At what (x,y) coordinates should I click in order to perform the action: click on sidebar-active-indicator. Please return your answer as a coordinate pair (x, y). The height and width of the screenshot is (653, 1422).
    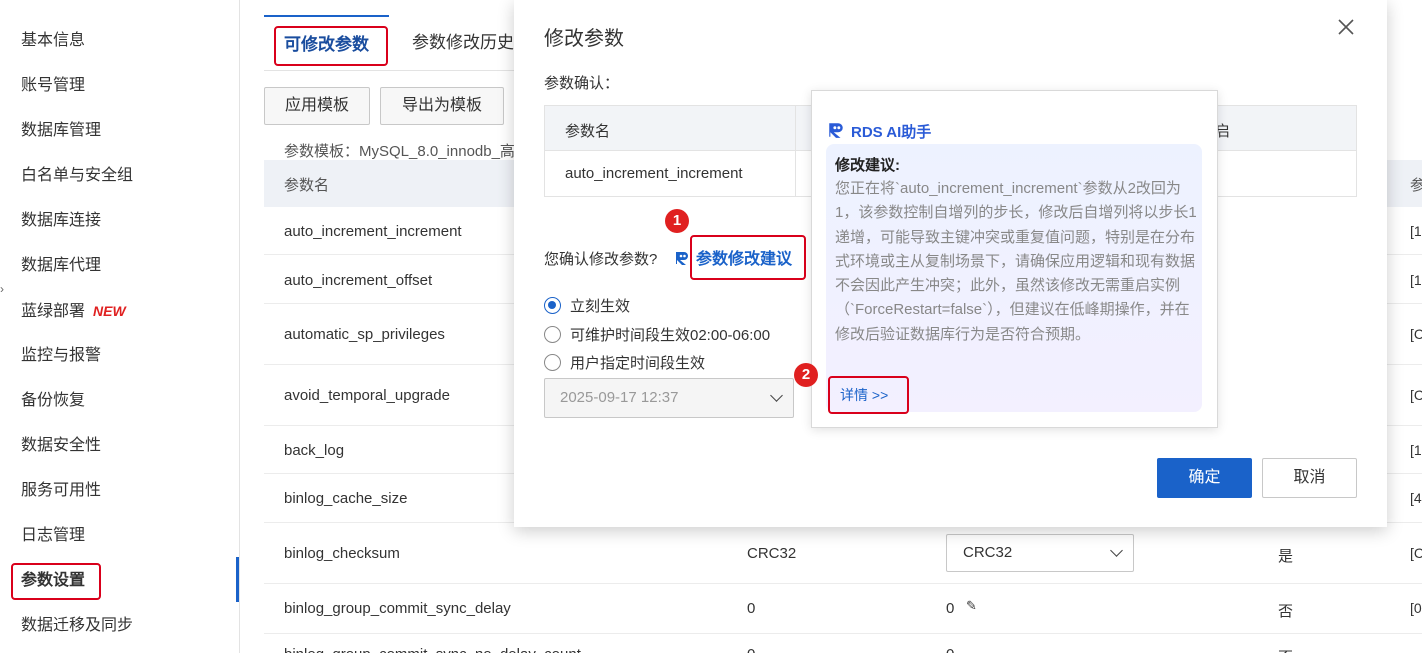
    Looking at the image, I should click on (237, 579).